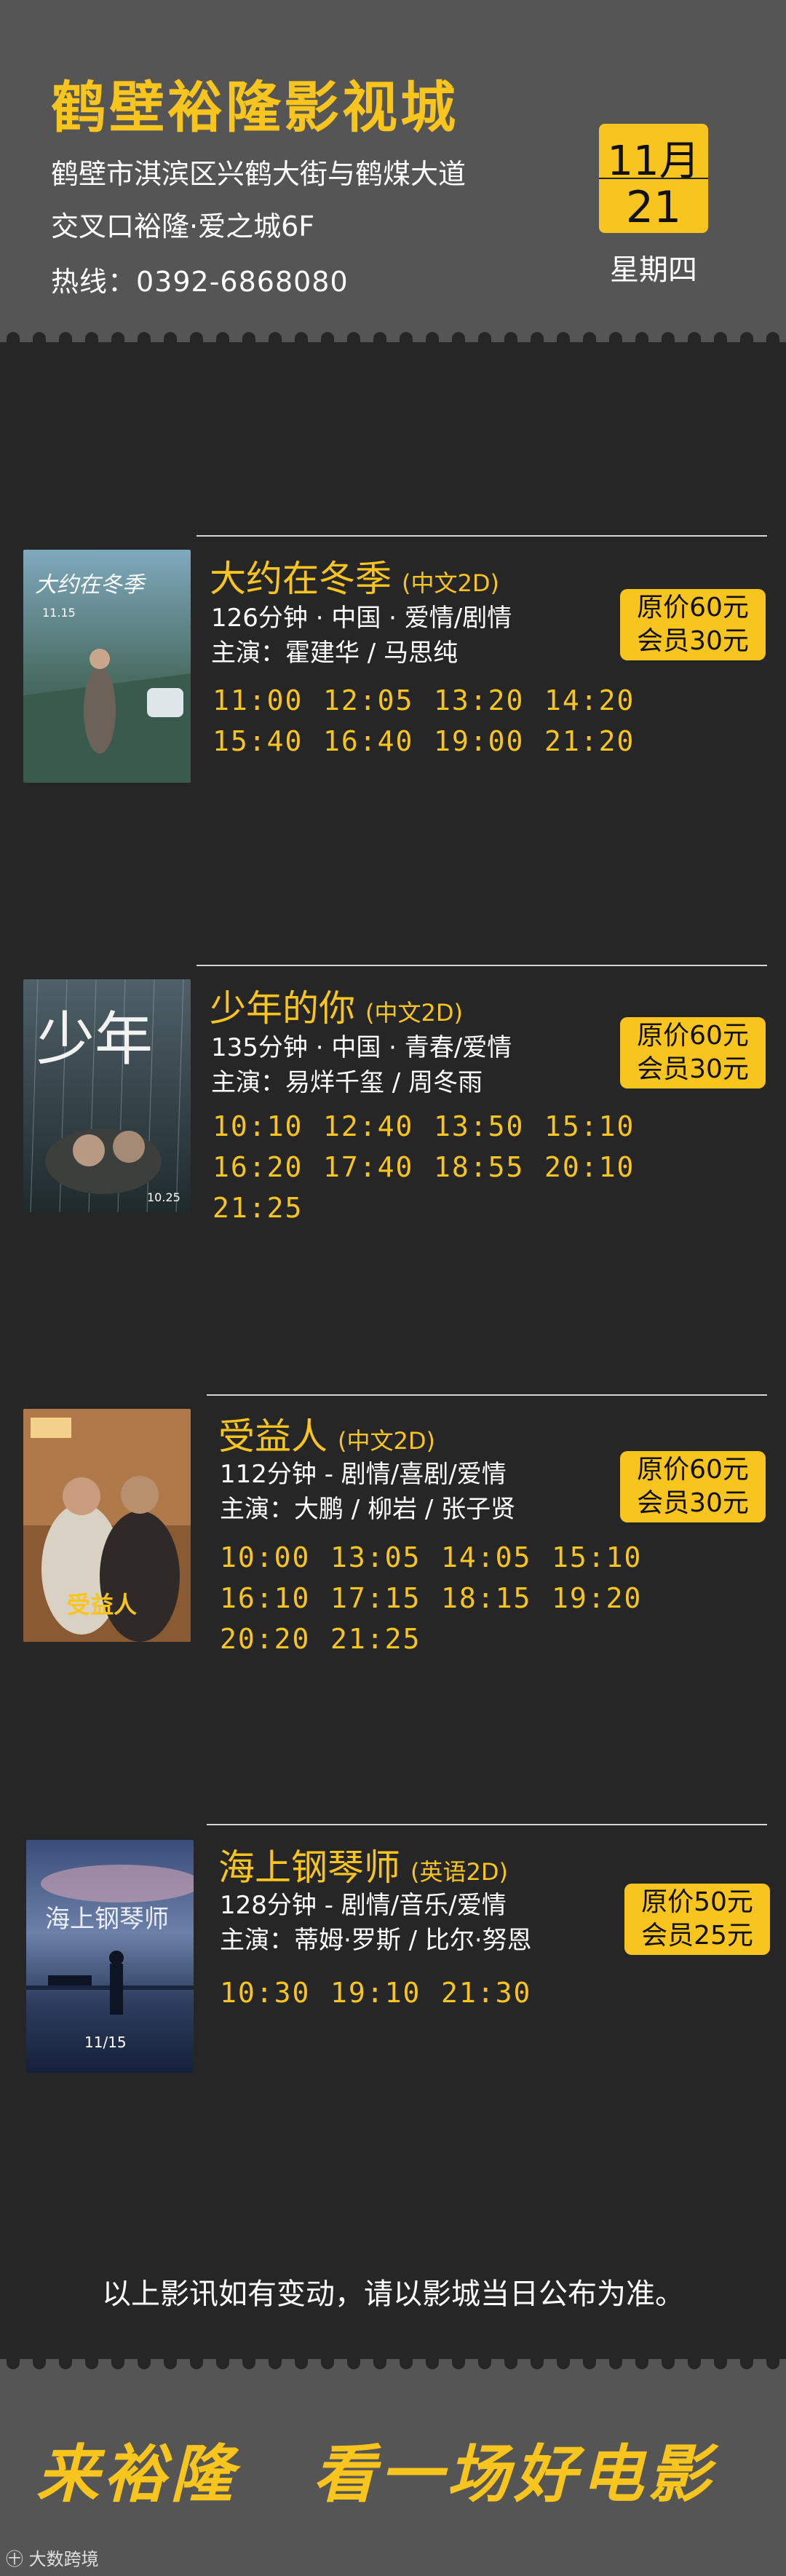 The height and width of the screenshot is (2576, 786). Describe the element at coordinates (653, 207) in the screenshot. I see `date-day: 21` at that location.